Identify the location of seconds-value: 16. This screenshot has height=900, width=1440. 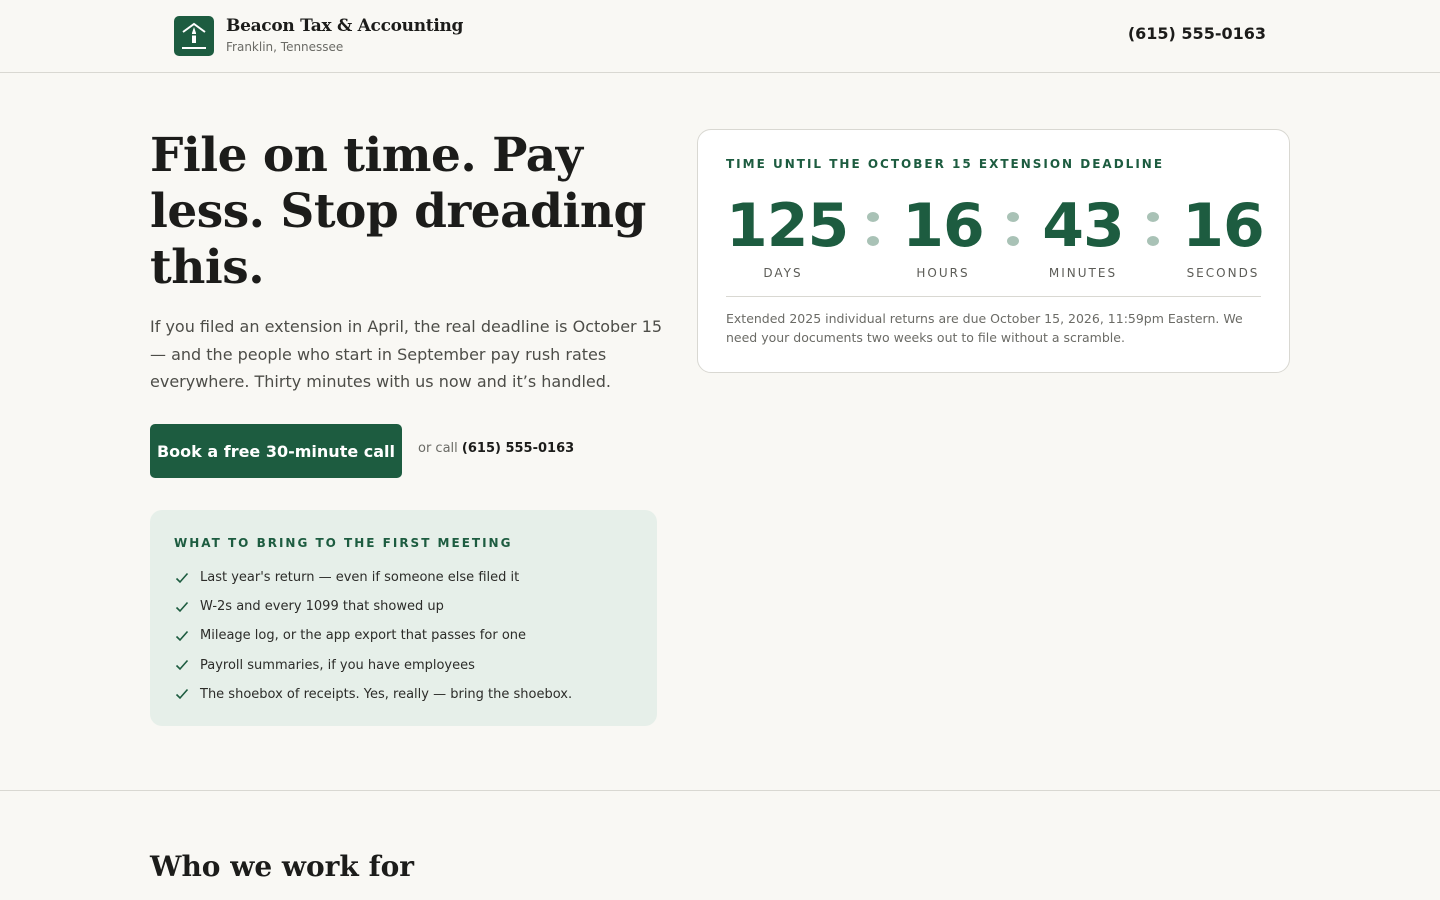
(1223, 226).